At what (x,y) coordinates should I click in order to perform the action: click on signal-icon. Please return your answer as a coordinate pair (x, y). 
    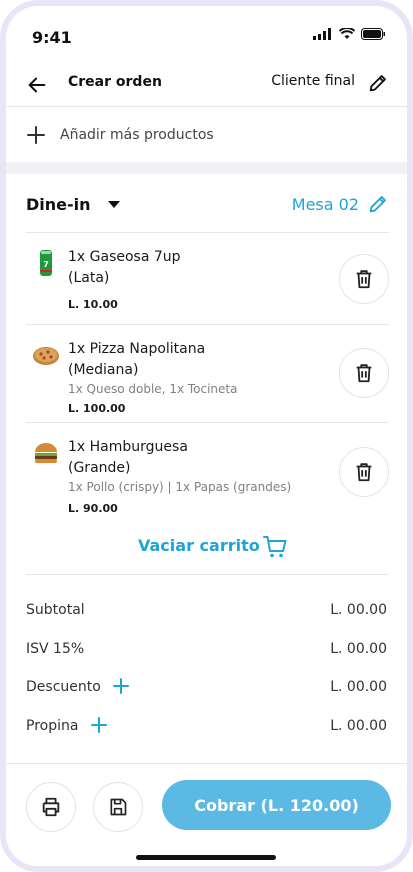
    Looking at the image, I should click on (322, 34).